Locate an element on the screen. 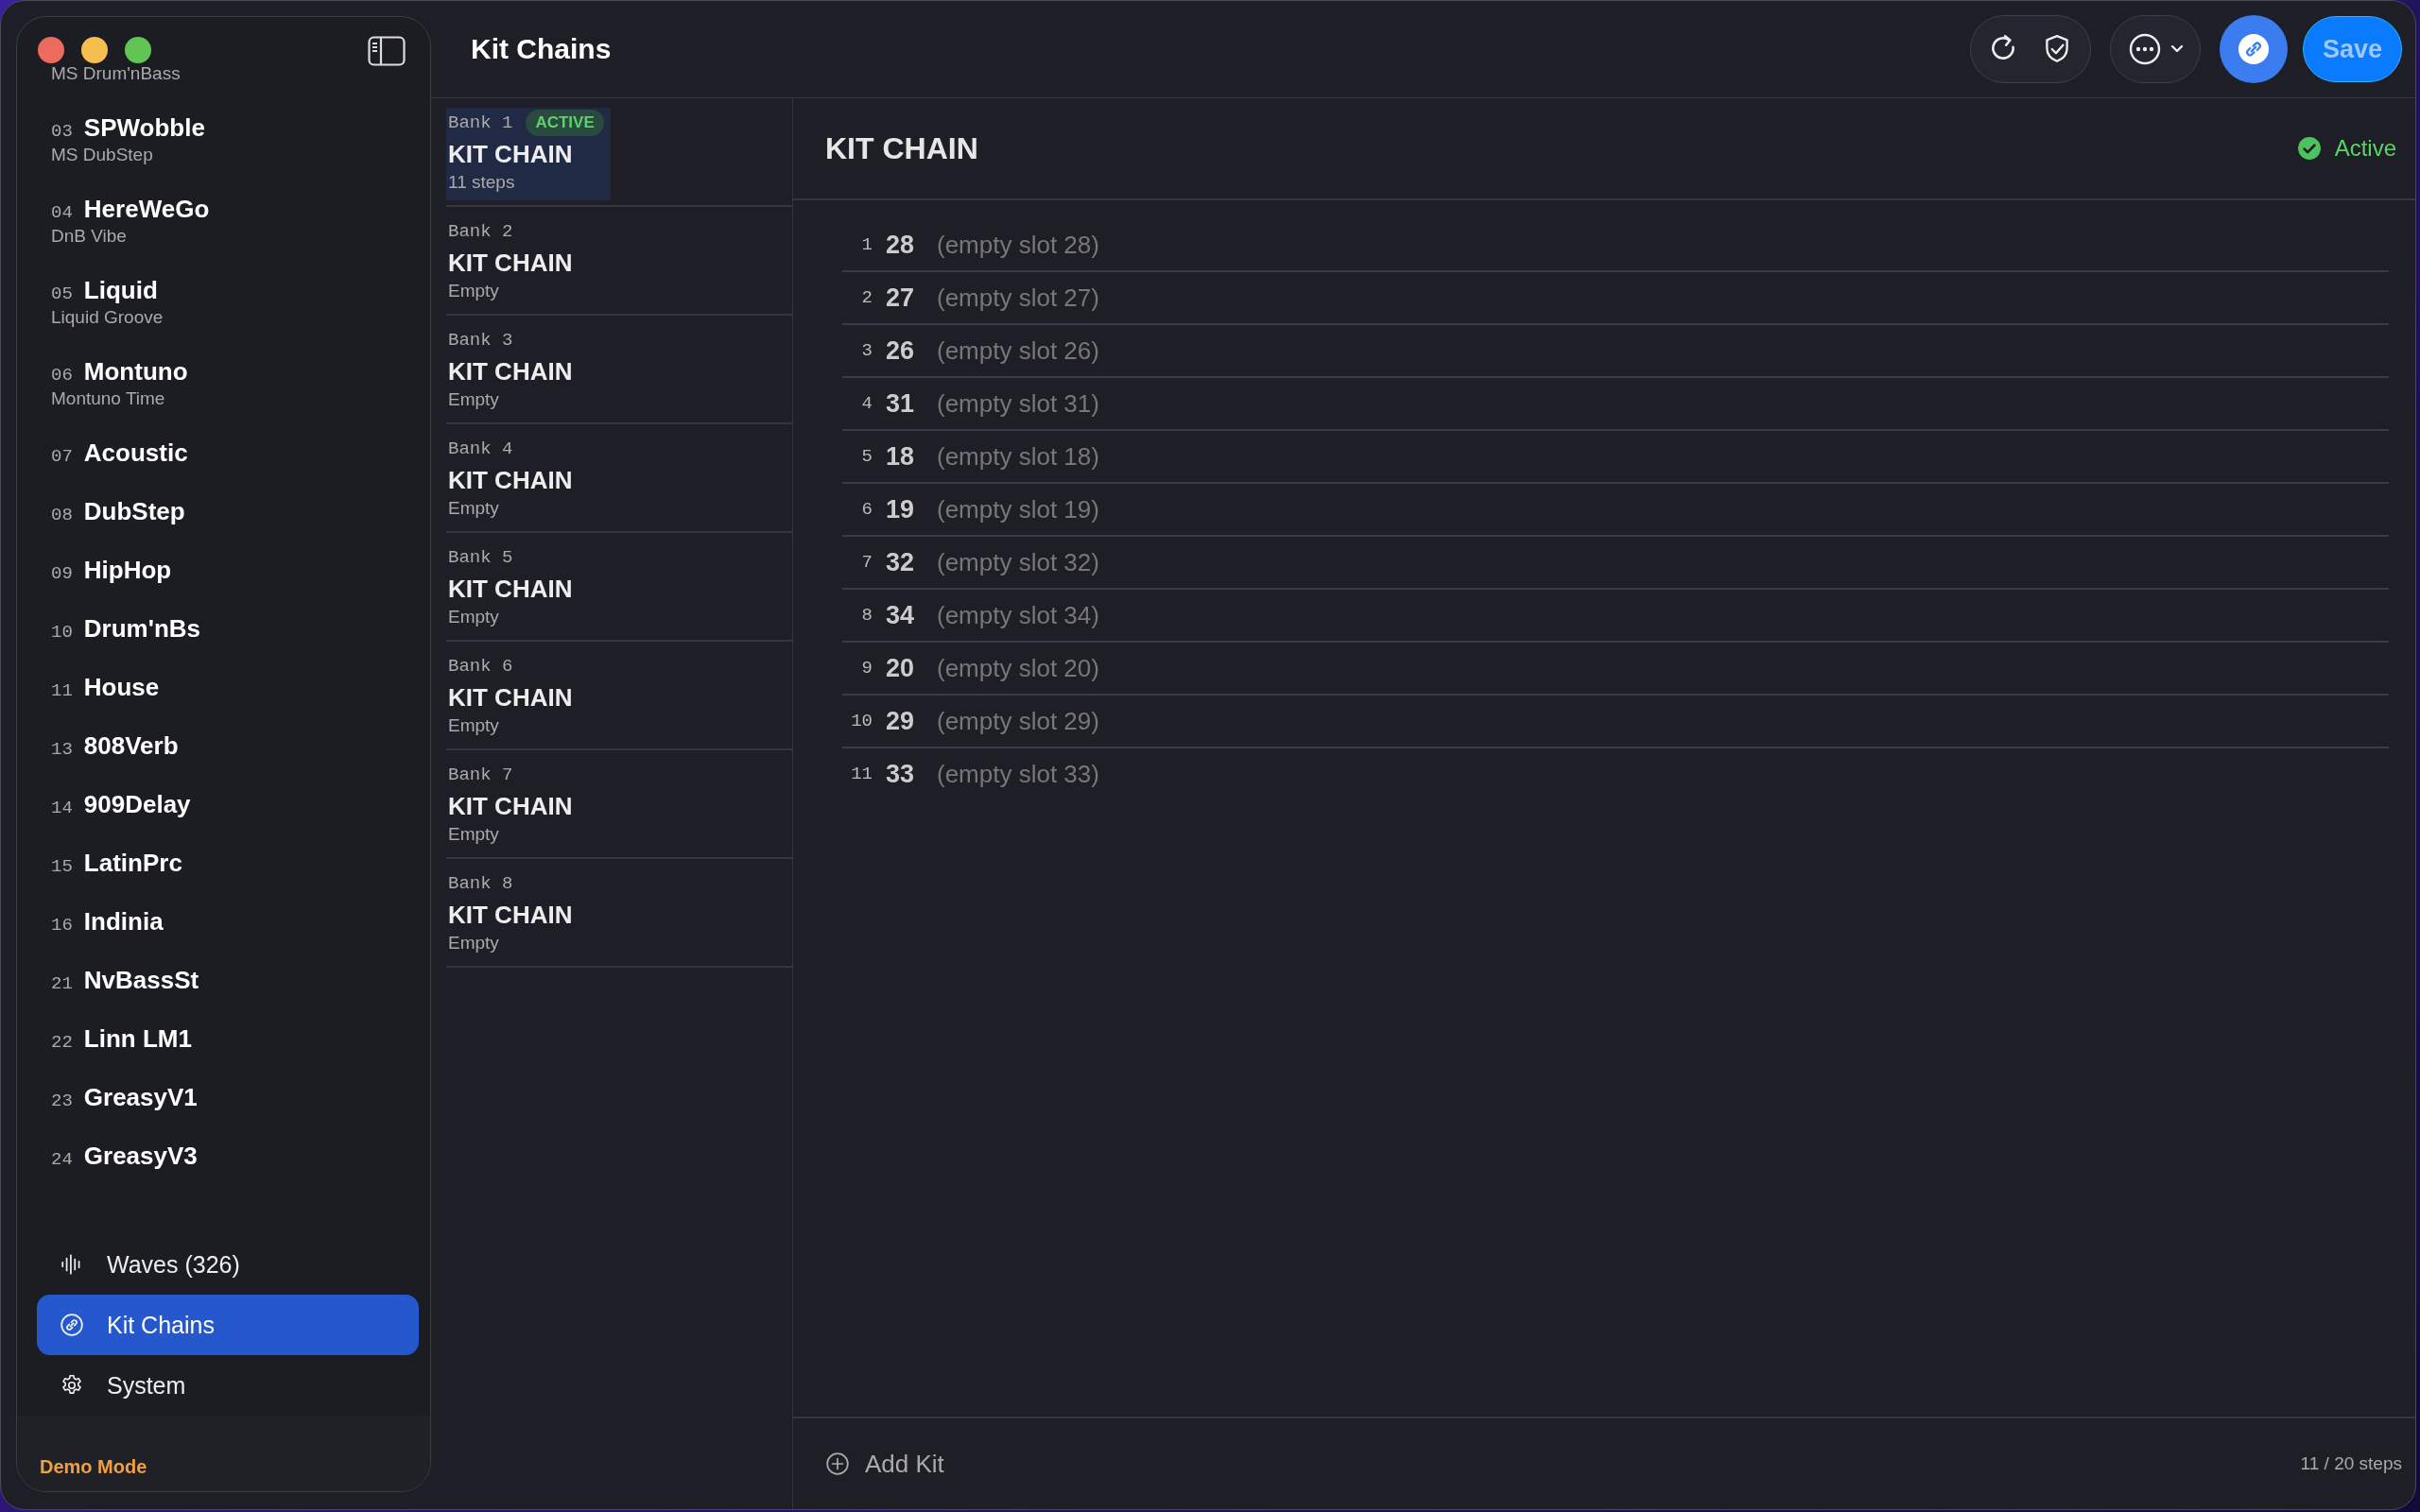  kit-name: 808Verb is located at coordinates (131, 746).